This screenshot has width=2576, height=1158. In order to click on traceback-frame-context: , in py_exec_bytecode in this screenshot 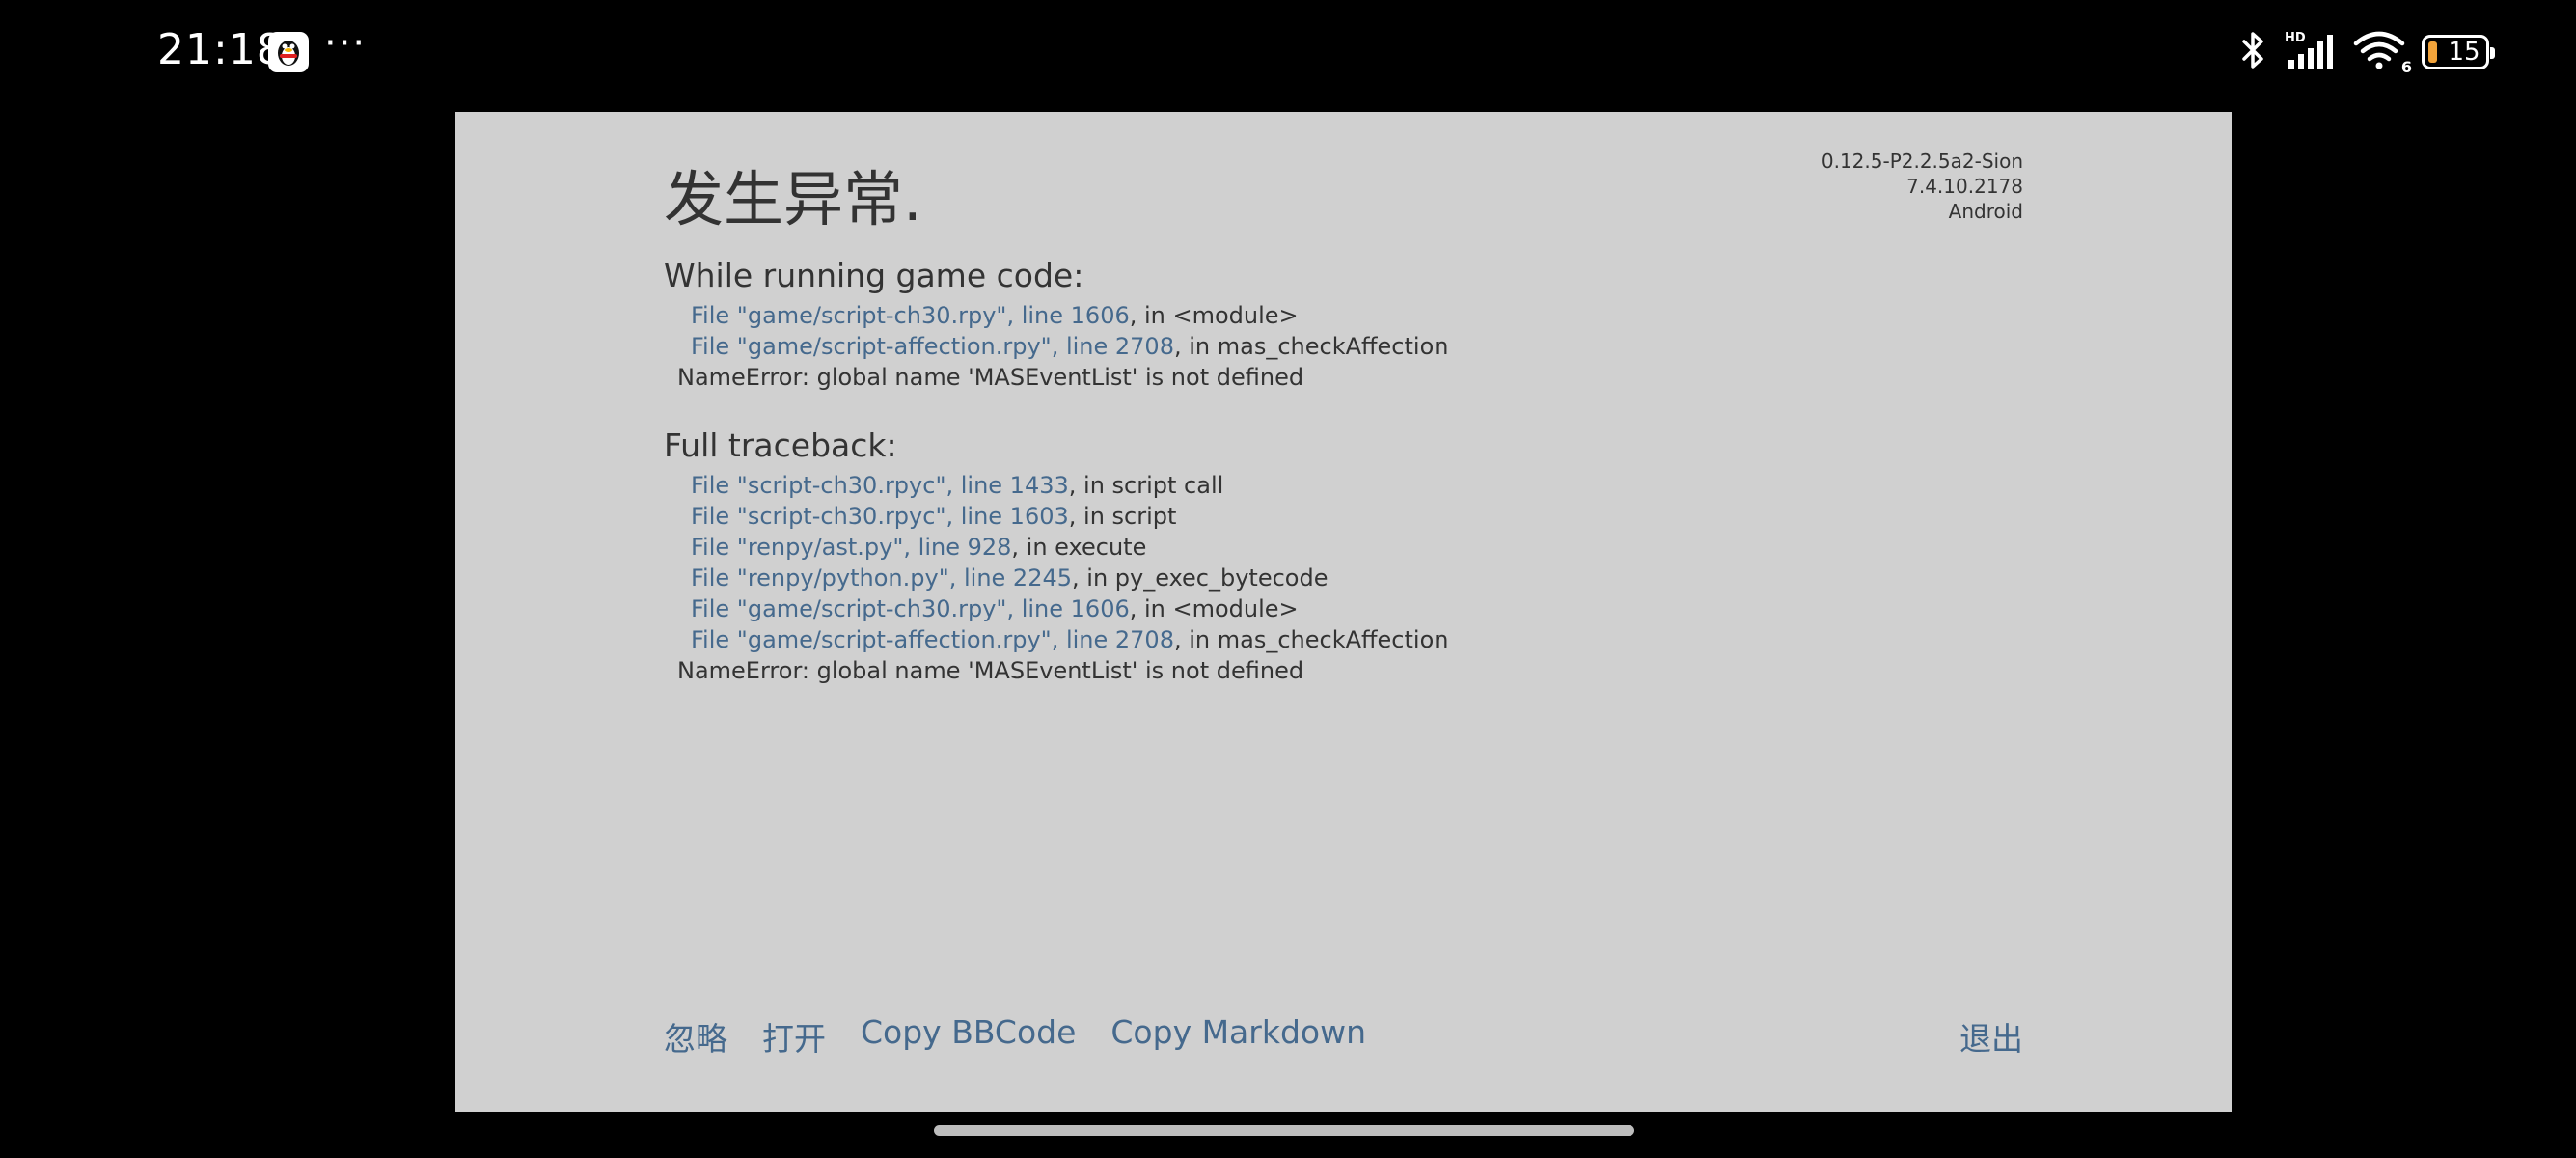, I will do `click(1201, 578)`.